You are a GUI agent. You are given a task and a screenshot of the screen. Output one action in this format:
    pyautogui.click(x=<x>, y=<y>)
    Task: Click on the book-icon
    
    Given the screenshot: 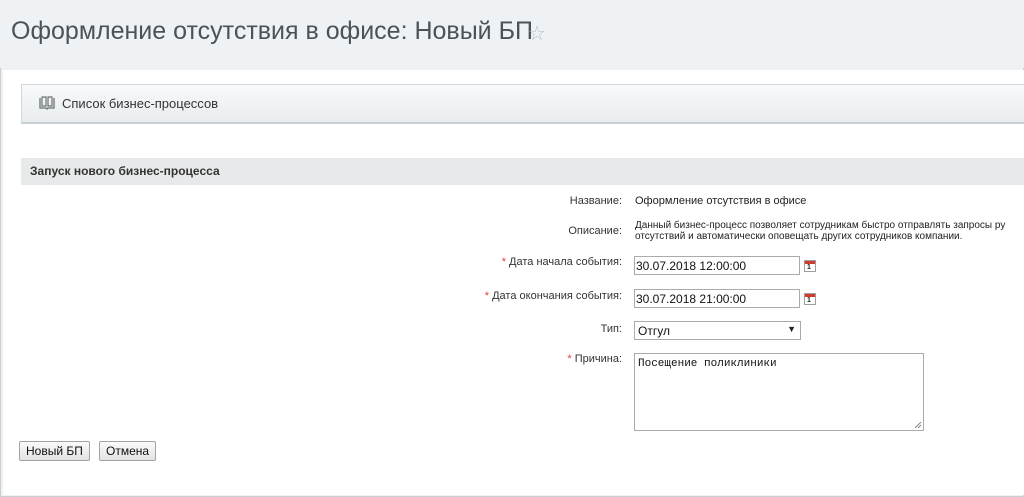 What is the action you would take?
    pyautogui.click(x=47, y=103)
    